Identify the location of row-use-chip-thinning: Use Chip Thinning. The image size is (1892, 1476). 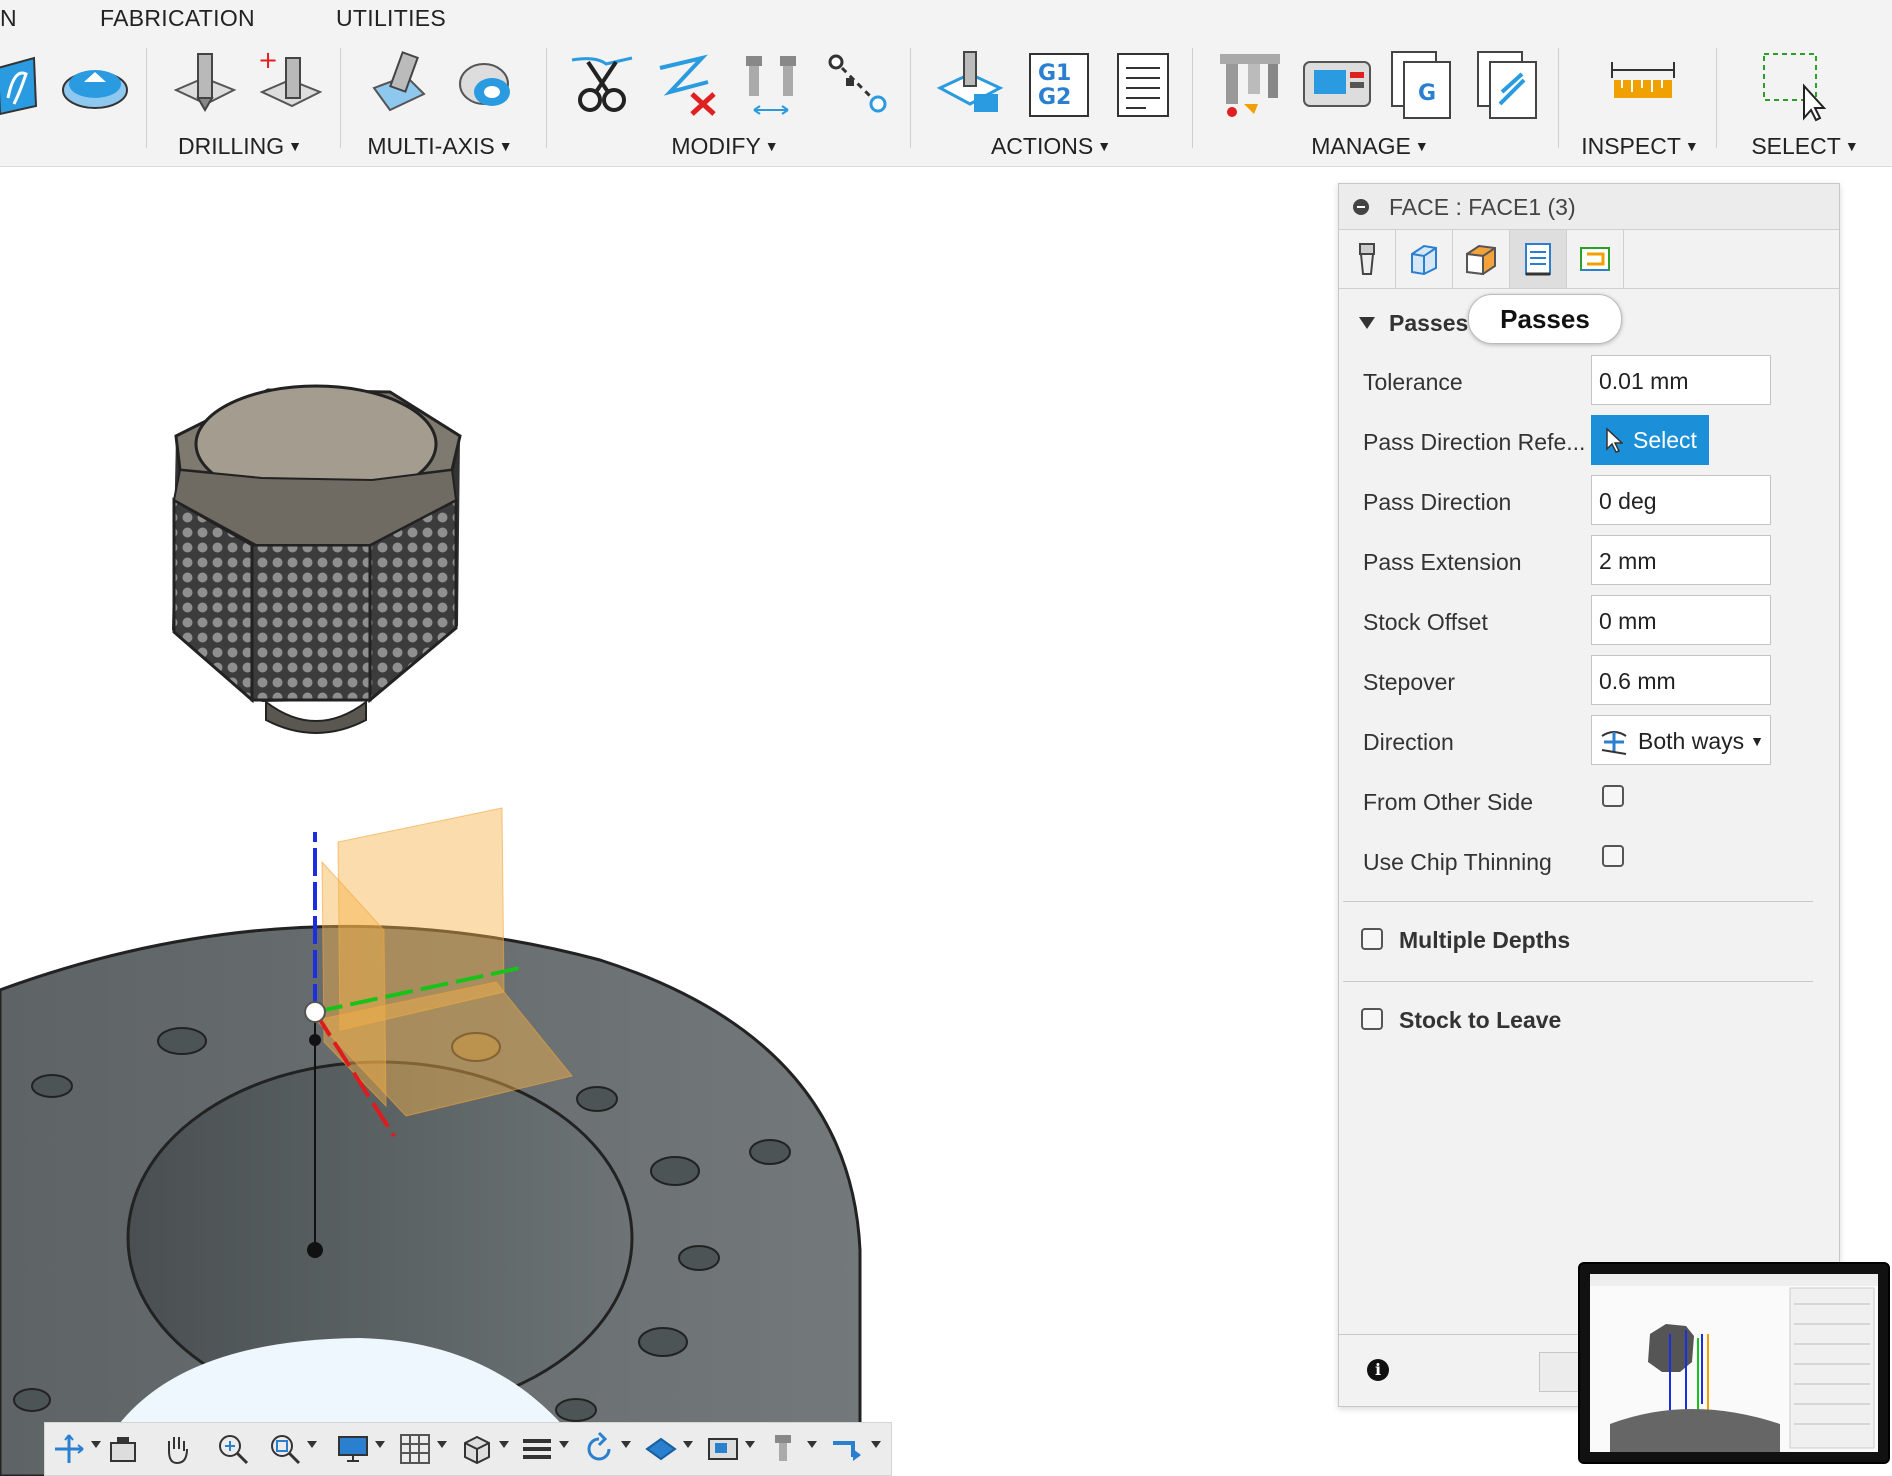
(1589, 863).